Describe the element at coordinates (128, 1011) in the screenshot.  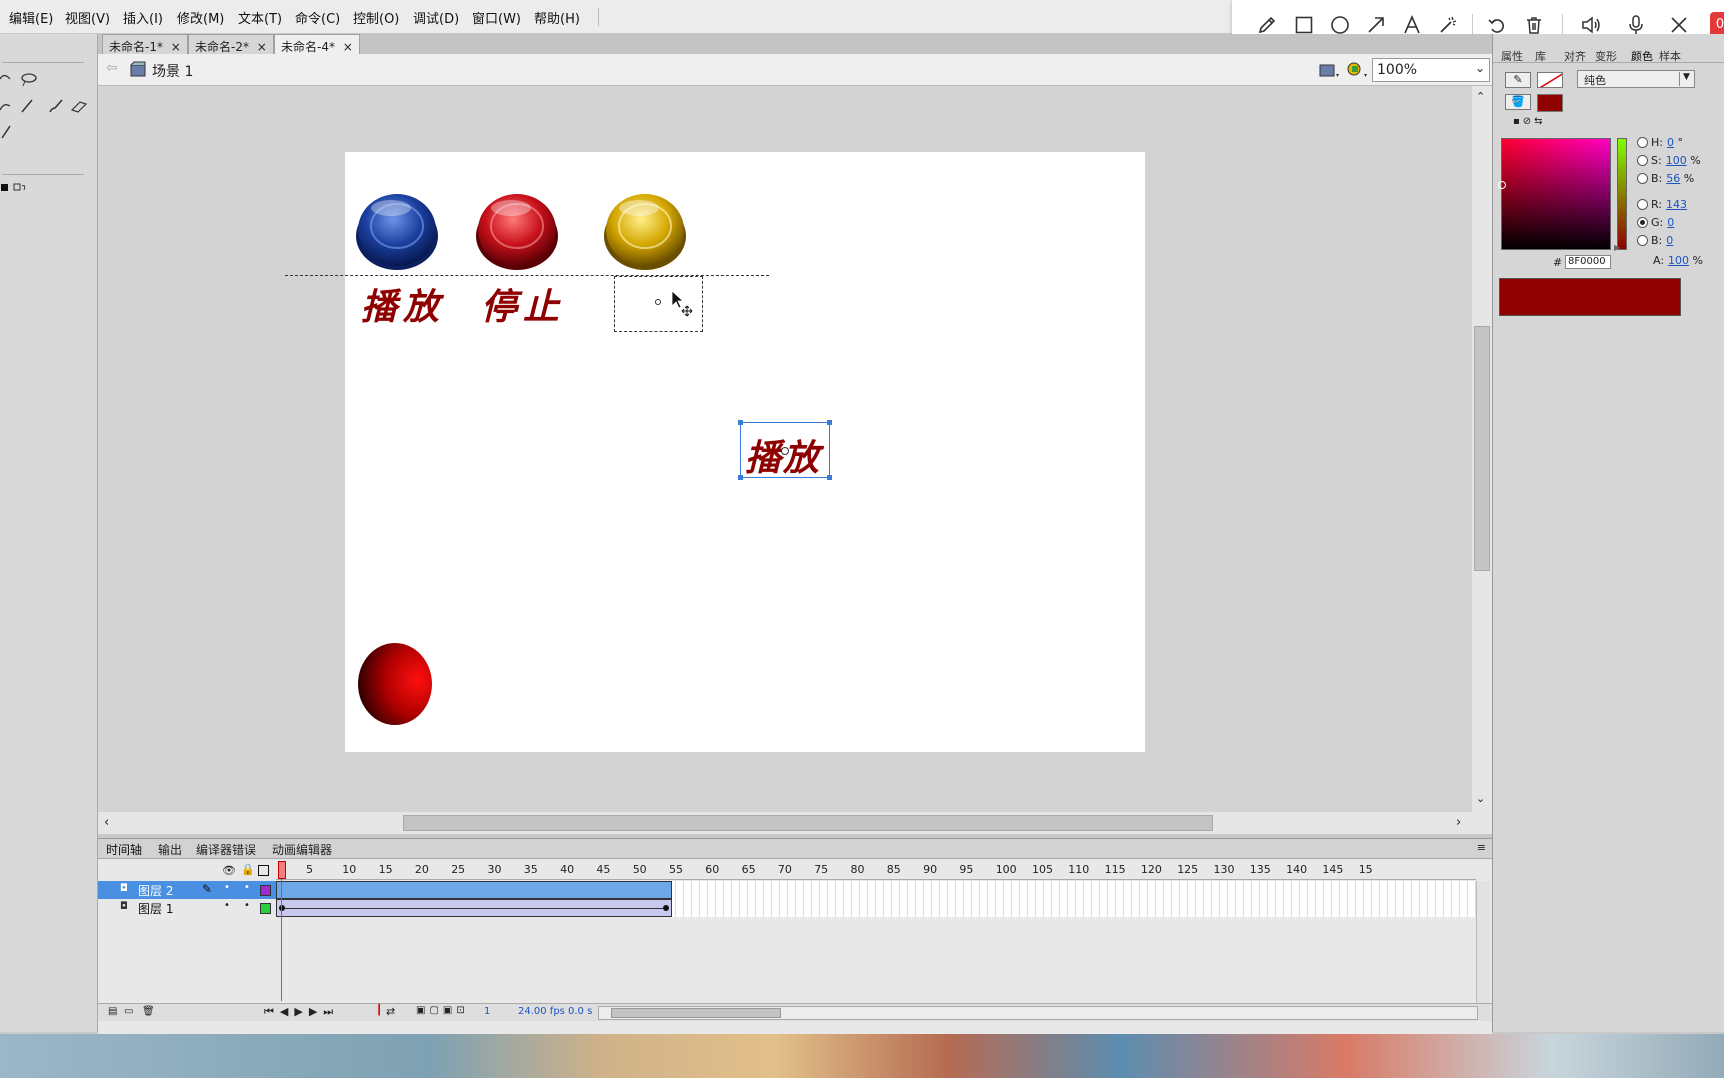
I see `new-folder-icon: ▭` at that location.